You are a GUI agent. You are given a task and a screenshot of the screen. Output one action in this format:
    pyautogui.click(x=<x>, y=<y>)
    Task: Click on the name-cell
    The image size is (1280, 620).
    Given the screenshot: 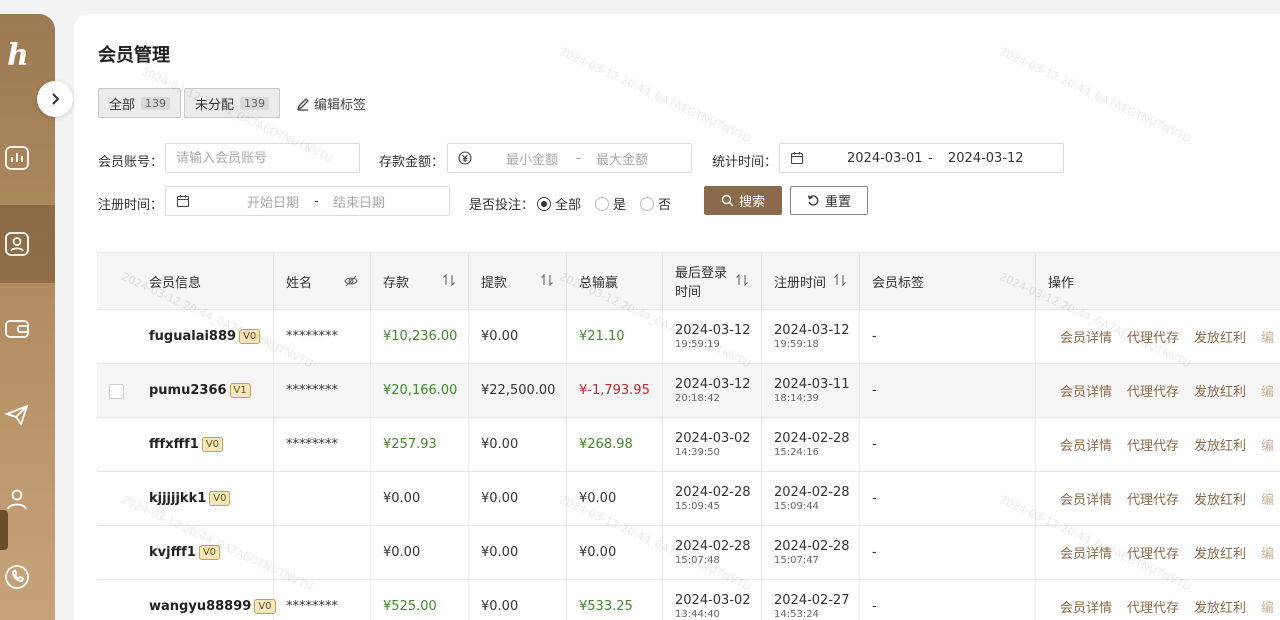 What is the action you would take?
    pyautogui.click(x=322, y=498)
    